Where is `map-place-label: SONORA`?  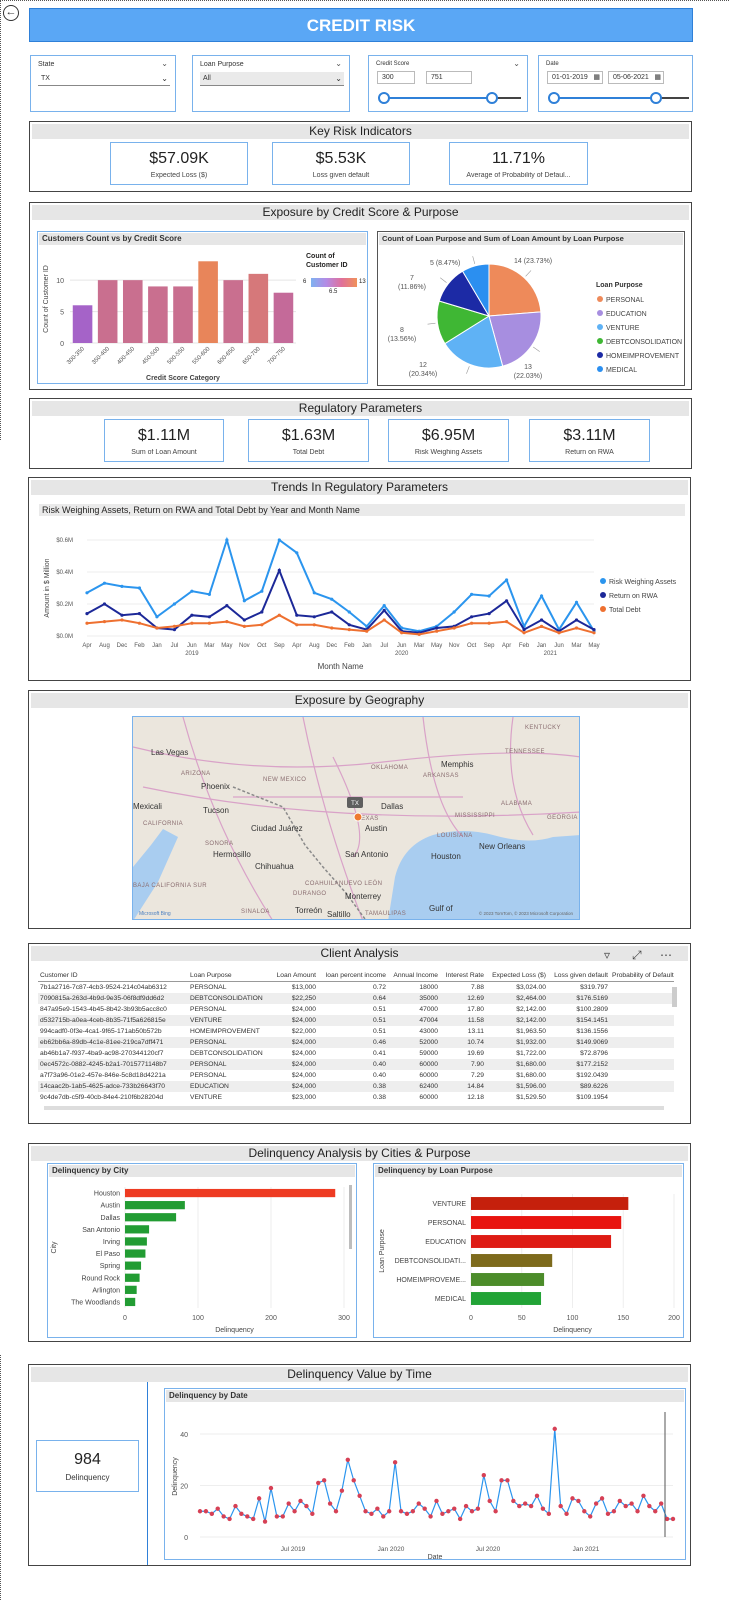
map-place-label: SONORA is located at coordinates (219, 844).